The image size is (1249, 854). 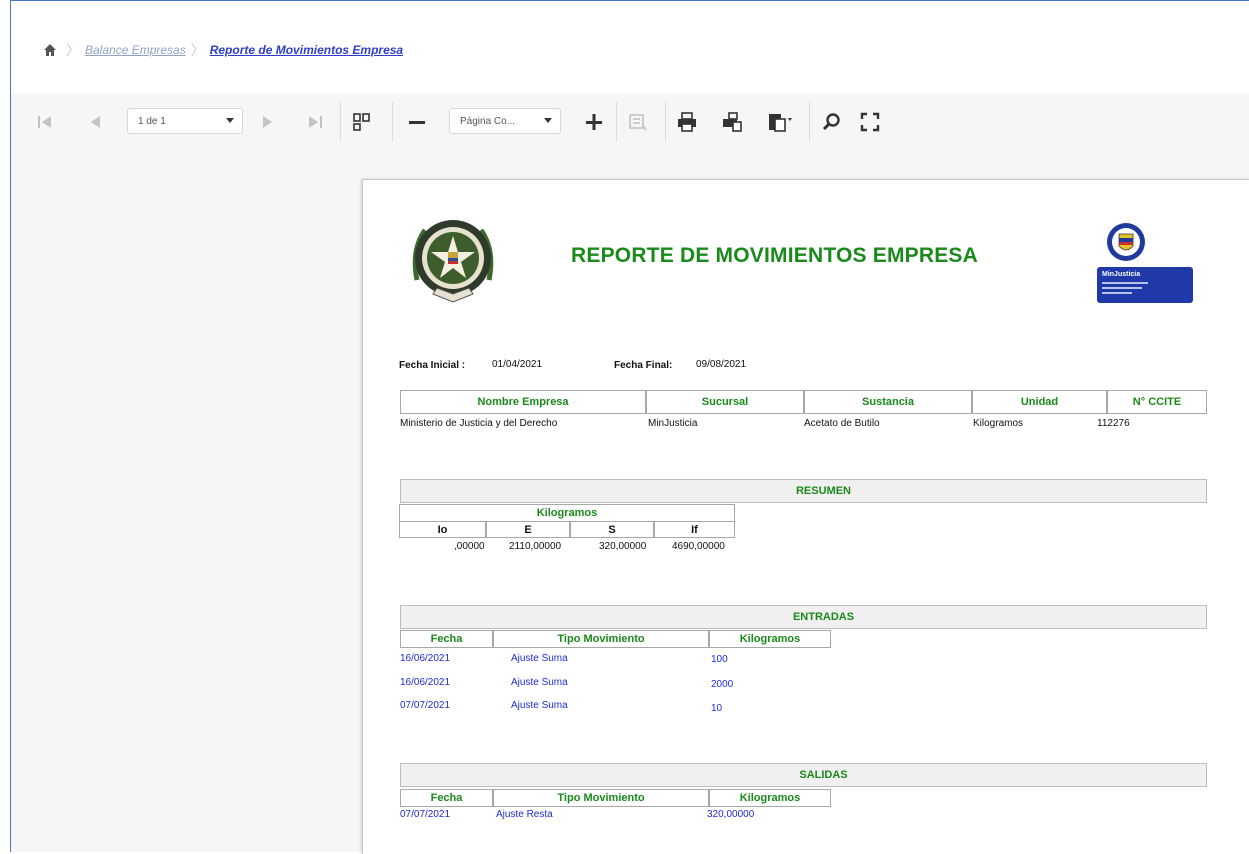 I want to click on entradas-col-kilogramos: Kilogramos, so click(x=770, y=639).